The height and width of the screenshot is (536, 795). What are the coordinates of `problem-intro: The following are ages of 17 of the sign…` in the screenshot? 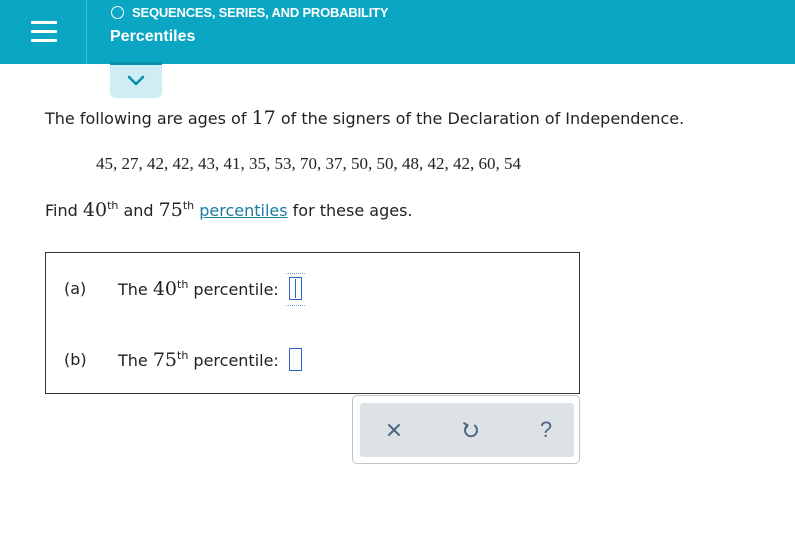 It's located at (364, 118).